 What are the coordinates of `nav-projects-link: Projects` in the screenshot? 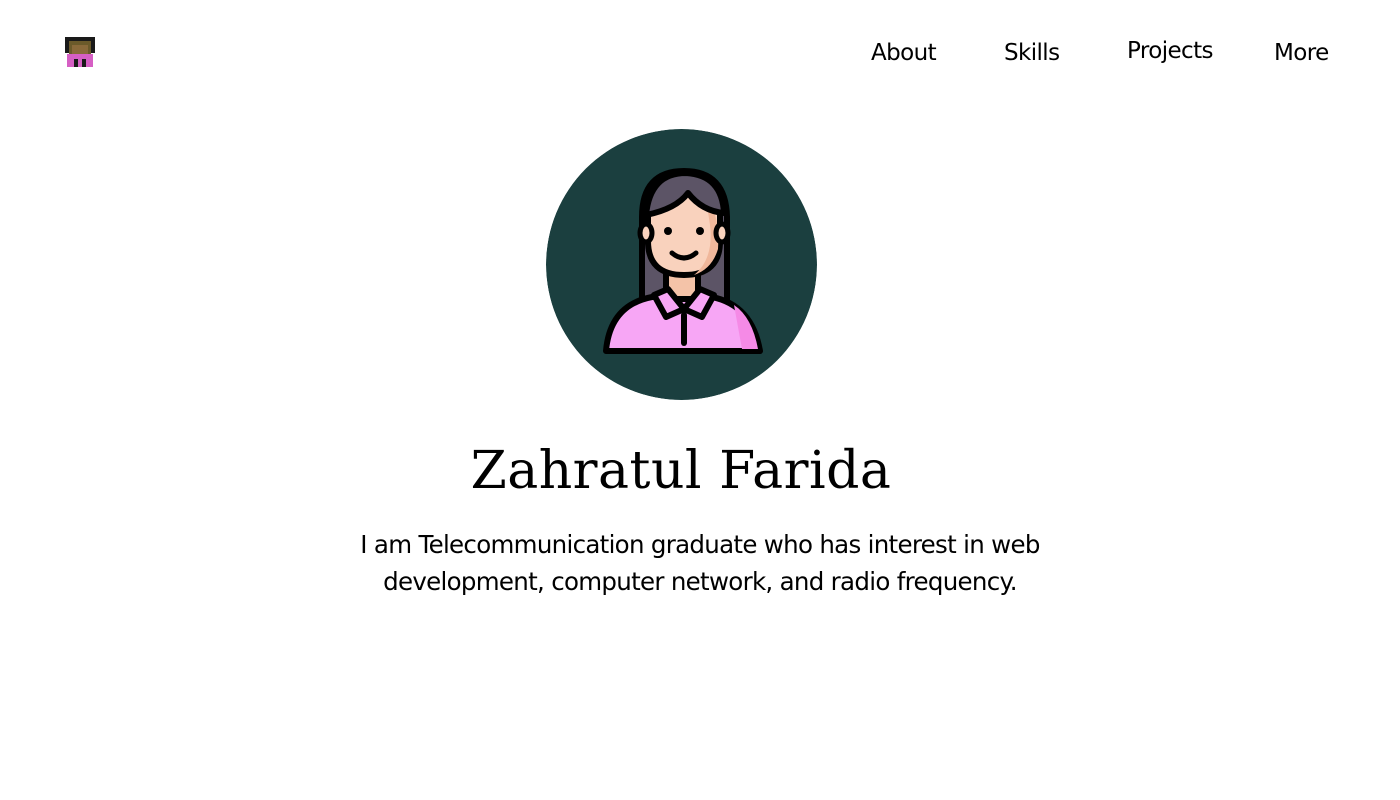 It's located at (1170, 51).